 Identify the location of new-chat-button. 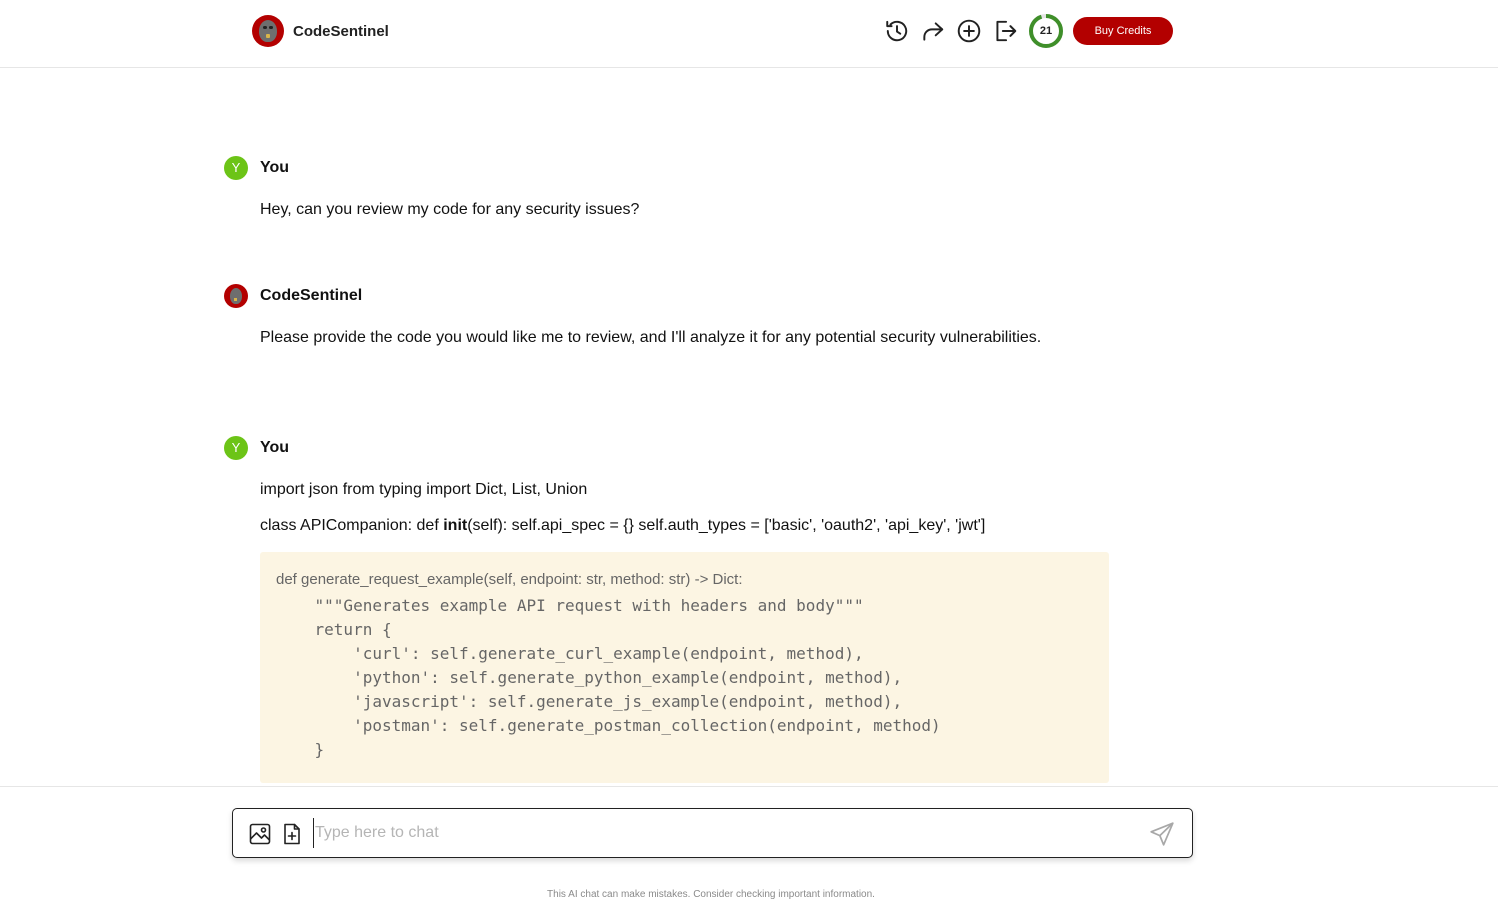
(969, 31).